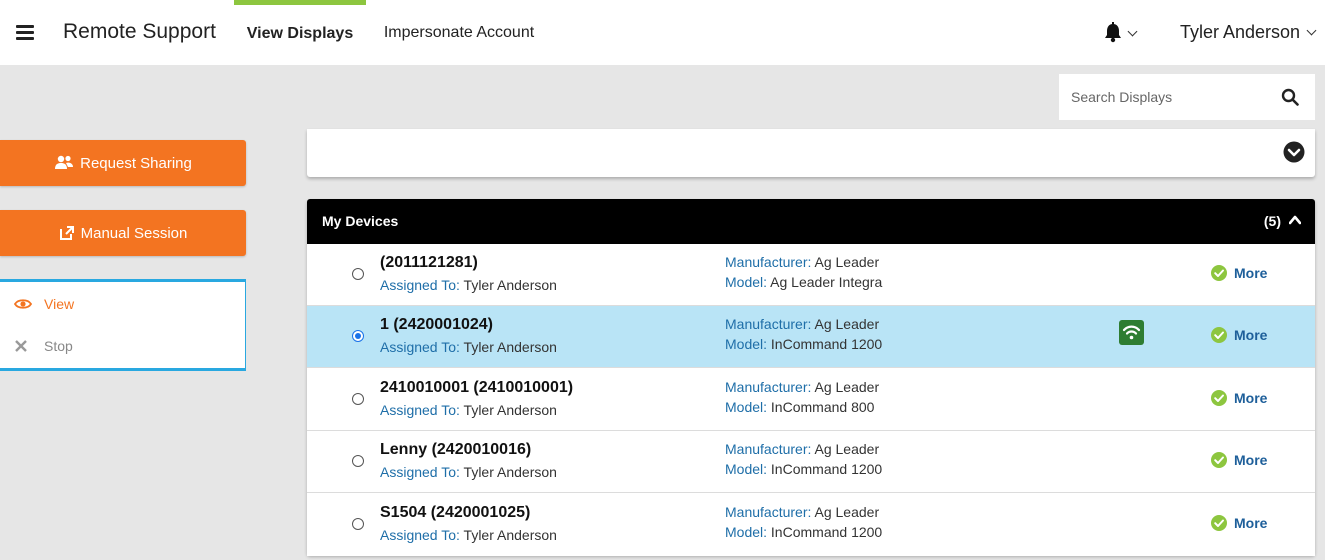 The width and height of the screenshot is (1325, 560). What do you see at coordinates (1164, 97) in the screenshot?
I see `search-input` at bounding box center [1164, 97].